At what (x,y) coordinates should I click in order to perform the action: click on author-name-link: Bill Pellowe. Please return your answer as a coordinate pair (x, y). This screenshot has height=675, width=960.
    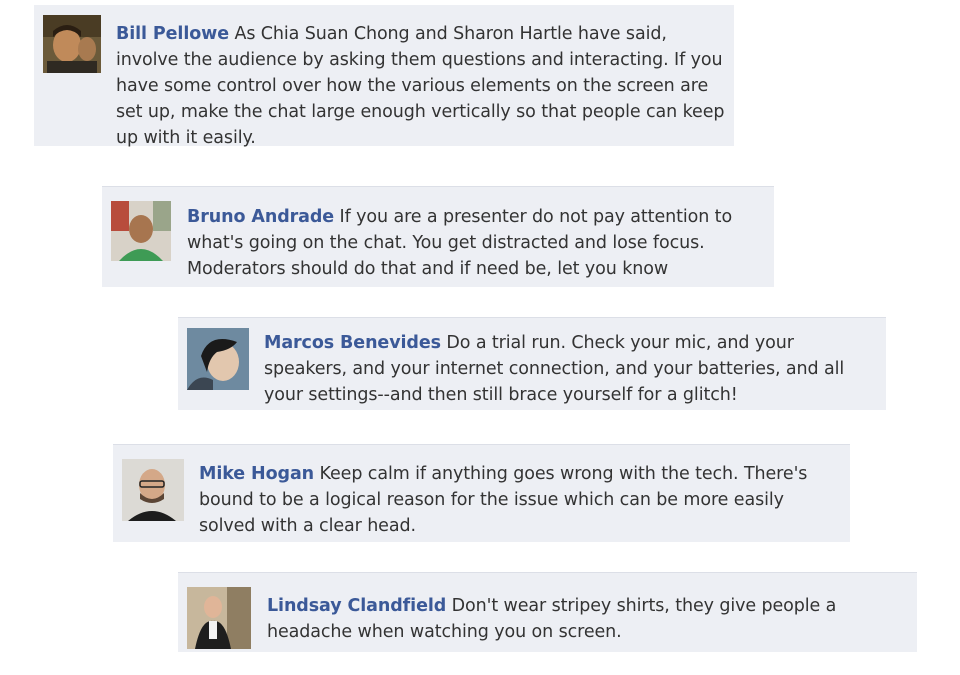
    Looking at the image, I should click on (172, 34).